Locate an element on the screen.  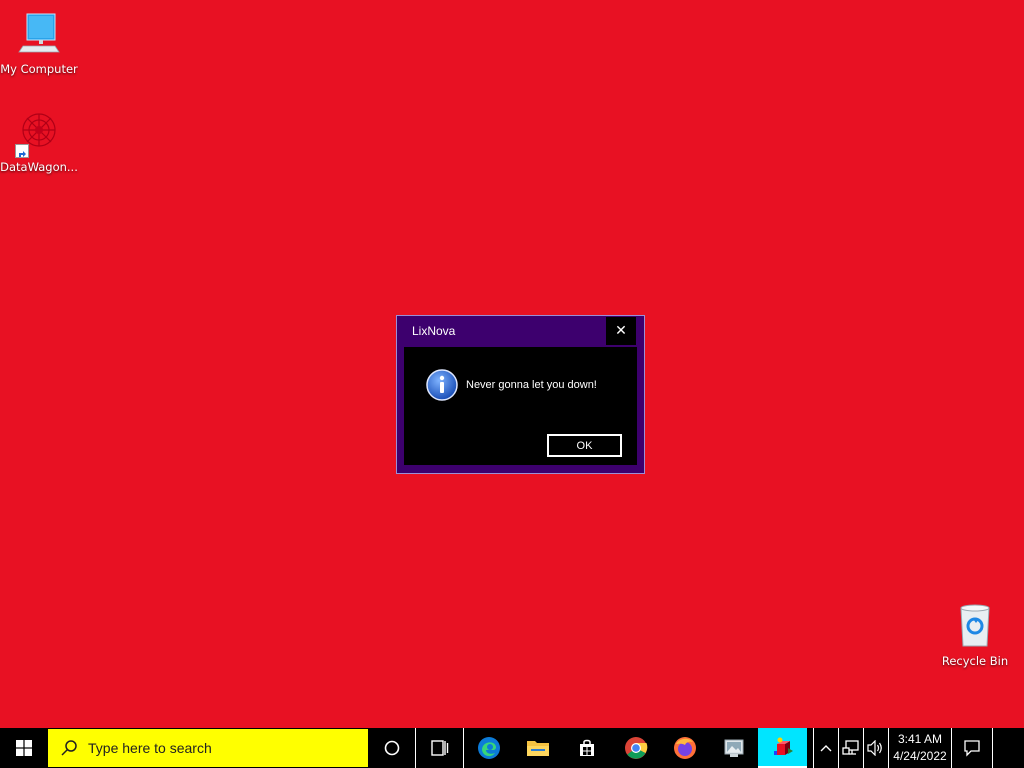
close-icon: ✕ is located at coordinates (621, 331).